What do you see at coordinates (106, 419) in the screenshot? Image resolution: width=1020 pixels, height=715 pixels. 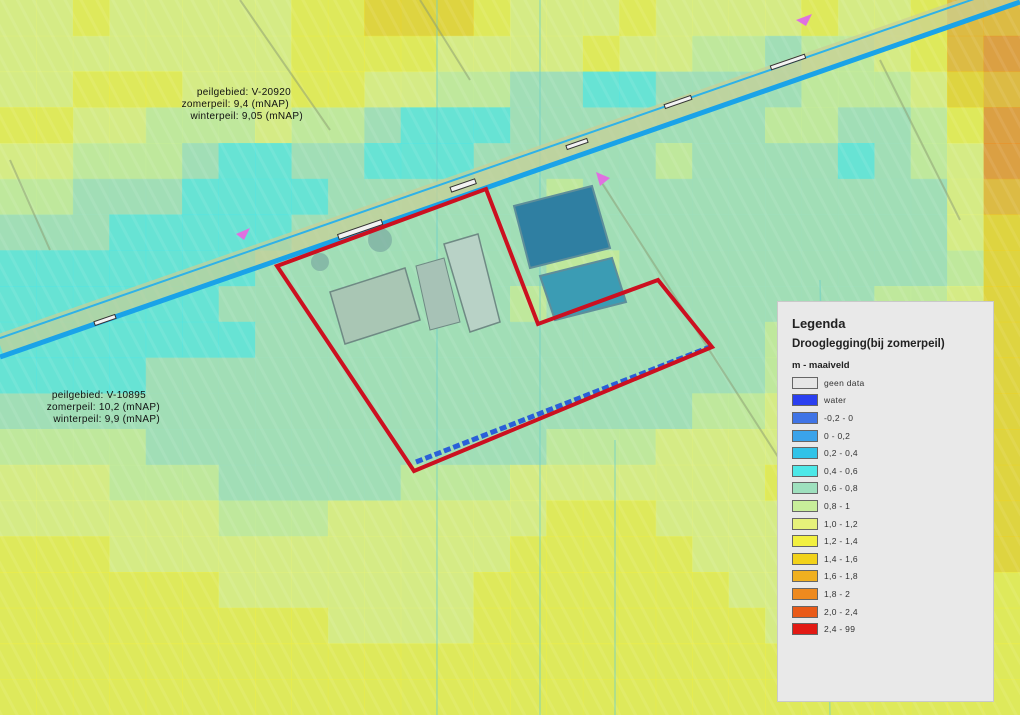 I see `winterpeil-value: winterpeil: 9,9 (mNAP)` at bounding box center [106, 419].